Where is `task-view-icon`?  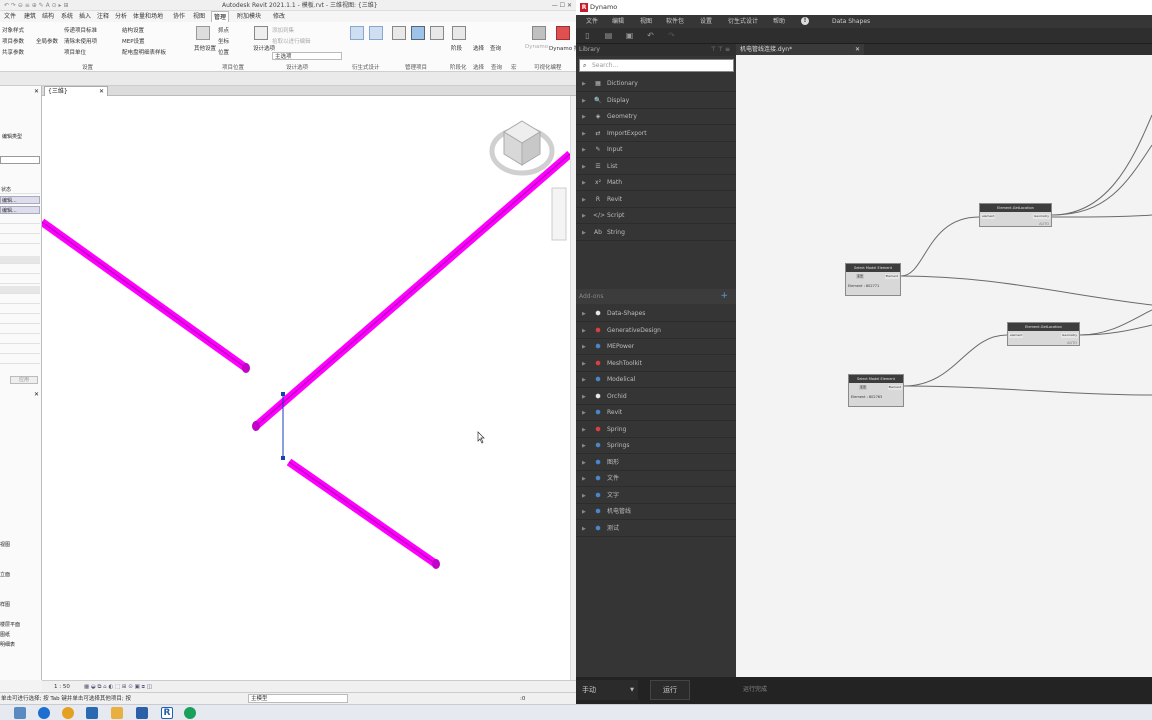 task-view-icon is located at coordinates (20, 713).